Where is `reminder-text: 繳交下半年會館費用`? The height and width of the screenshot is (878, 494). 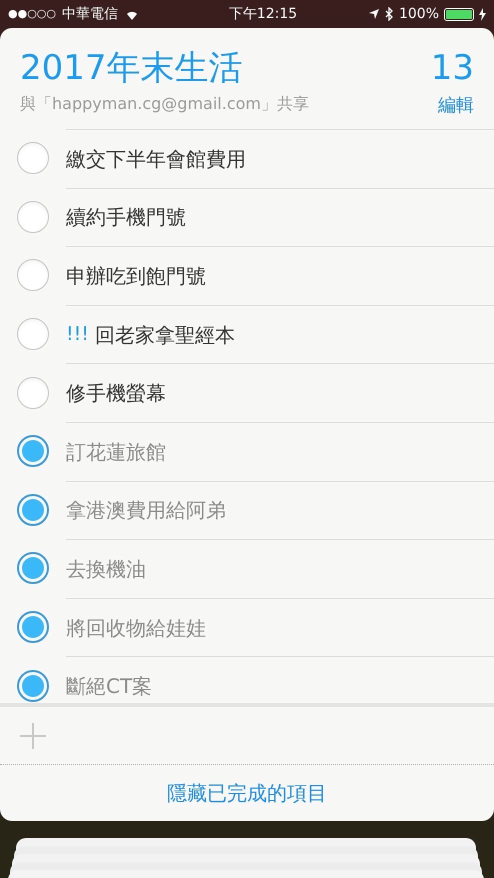 reminder-text: 繳交下半年會館費用 is located at coordinates (156, 159).